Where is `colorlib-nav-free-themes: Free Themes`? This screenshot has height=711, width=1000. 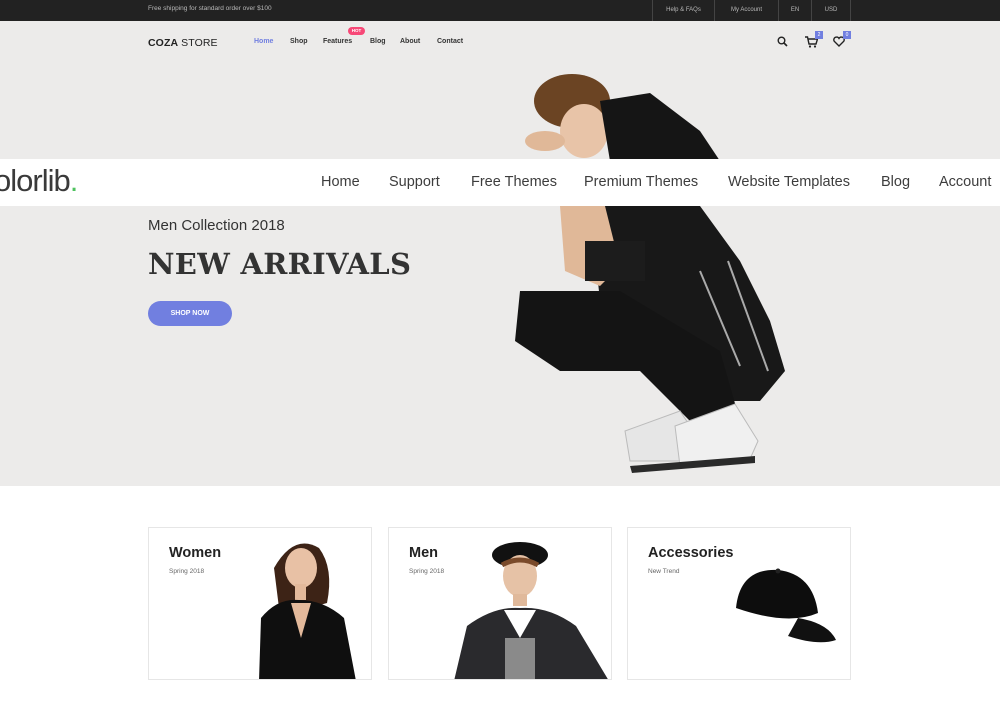 colorlib-nav-free-themes: Free Themes is located at coordinates (514, 182).